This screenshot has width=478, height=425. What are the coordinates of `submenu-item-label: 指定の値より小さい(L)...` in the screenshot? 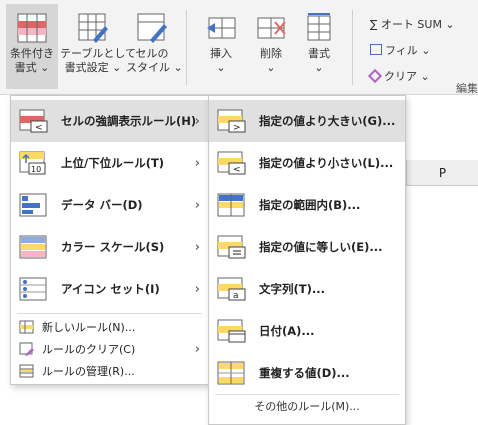 It's located at (326, 163).